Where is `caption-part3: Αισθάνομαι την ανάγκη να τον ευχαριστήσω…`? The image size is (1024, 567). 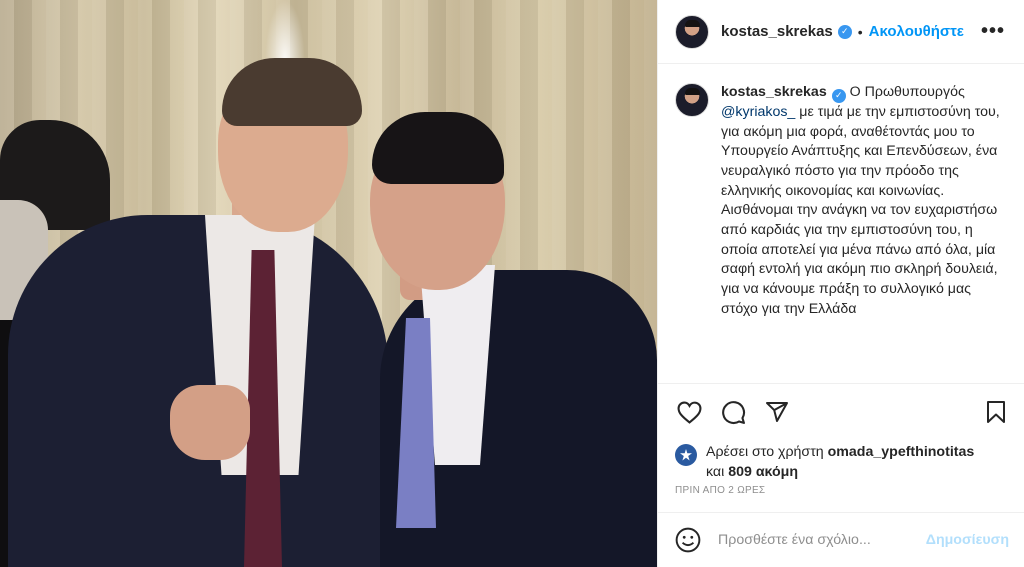 caption-part3: Αισθάνομαι την ανάγκη να τον ευχαριστήσω… is located at coordinates (859, 259).